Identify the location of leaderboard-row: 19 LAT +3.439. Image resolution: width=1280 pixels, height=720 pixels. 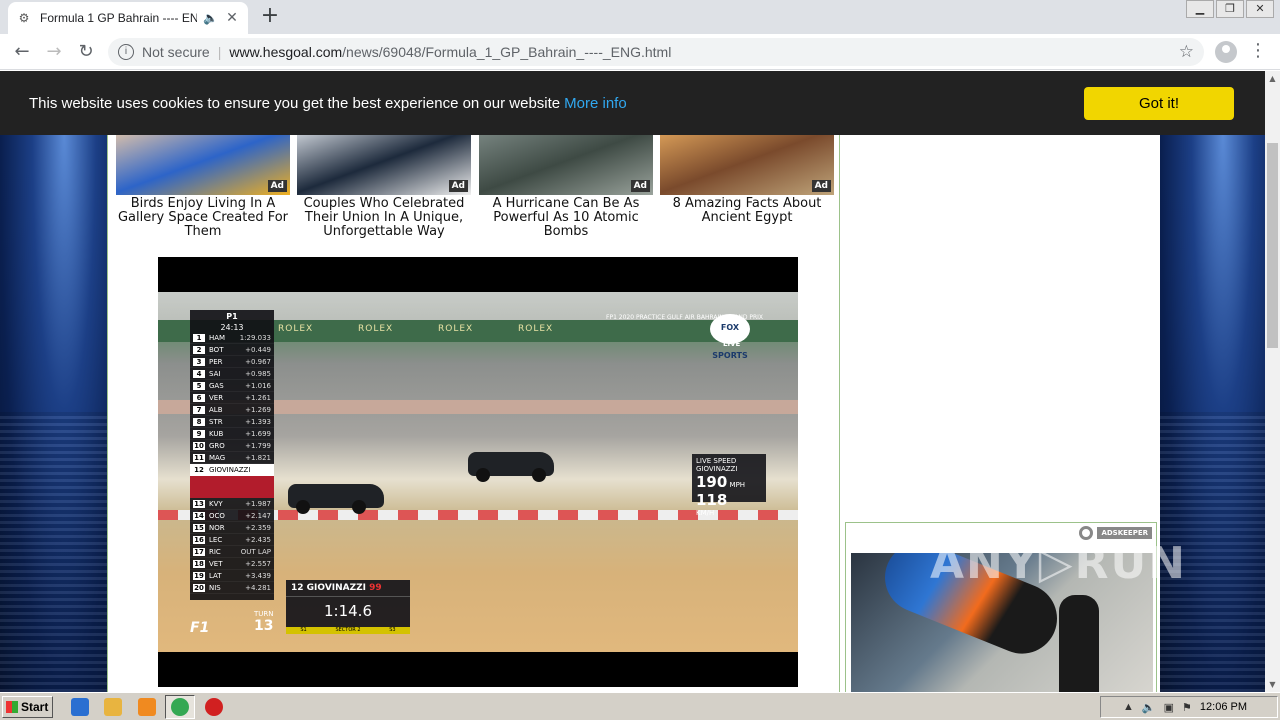
(232, 576).